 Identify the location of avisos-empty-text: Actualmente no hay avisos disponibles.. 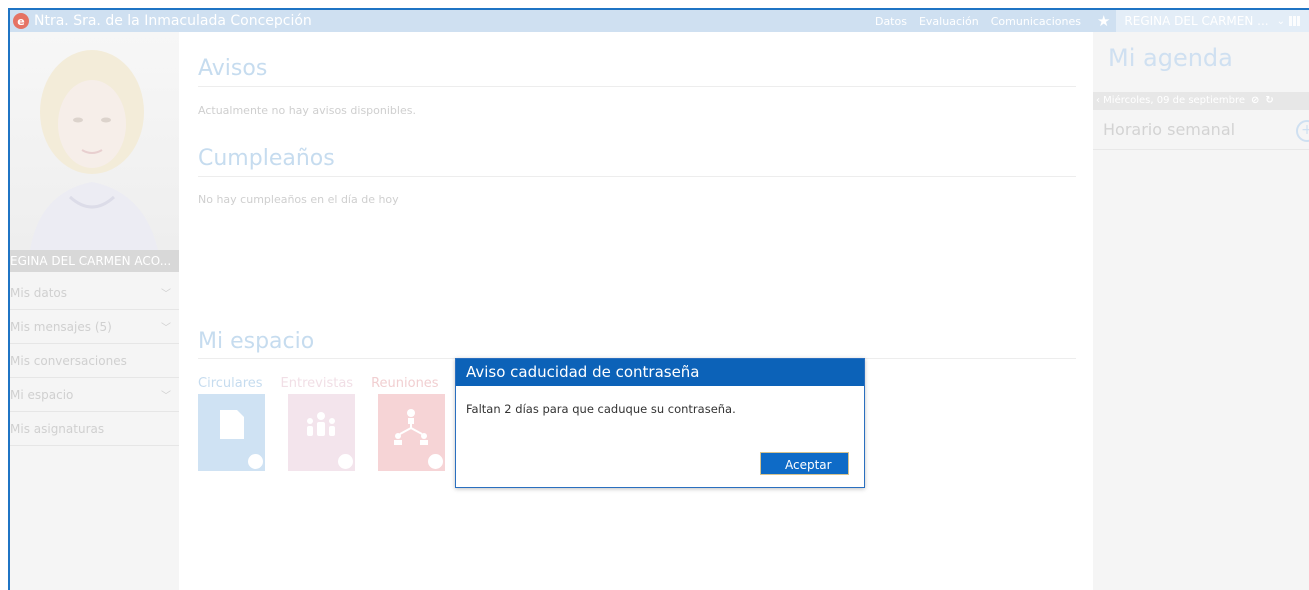
(307, 110).